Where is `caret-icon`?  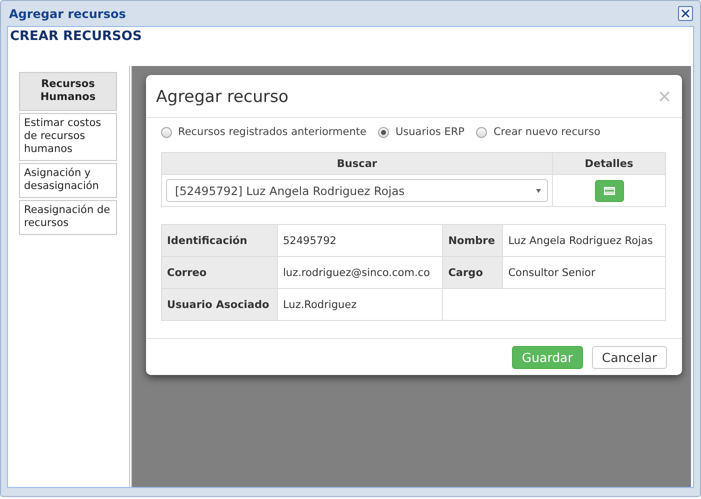
caret-icon is located at coordinates (538, 190).